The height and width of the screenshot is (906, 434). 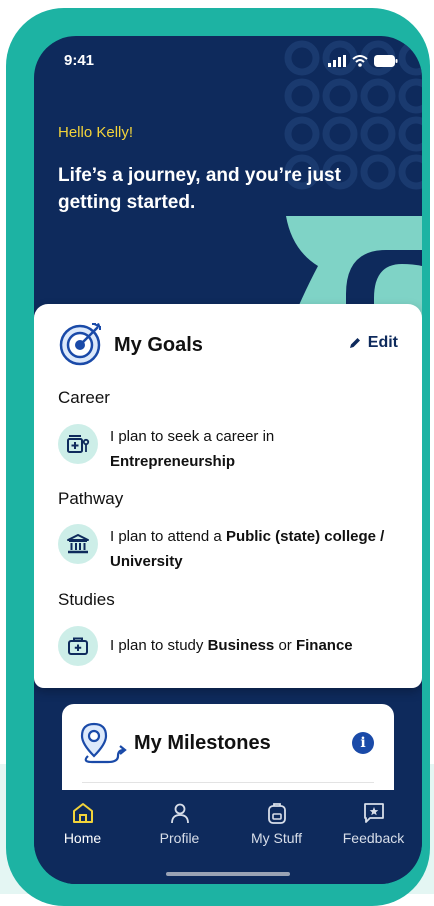 I want to click on info-icon: i, so click(x=363, y=743).